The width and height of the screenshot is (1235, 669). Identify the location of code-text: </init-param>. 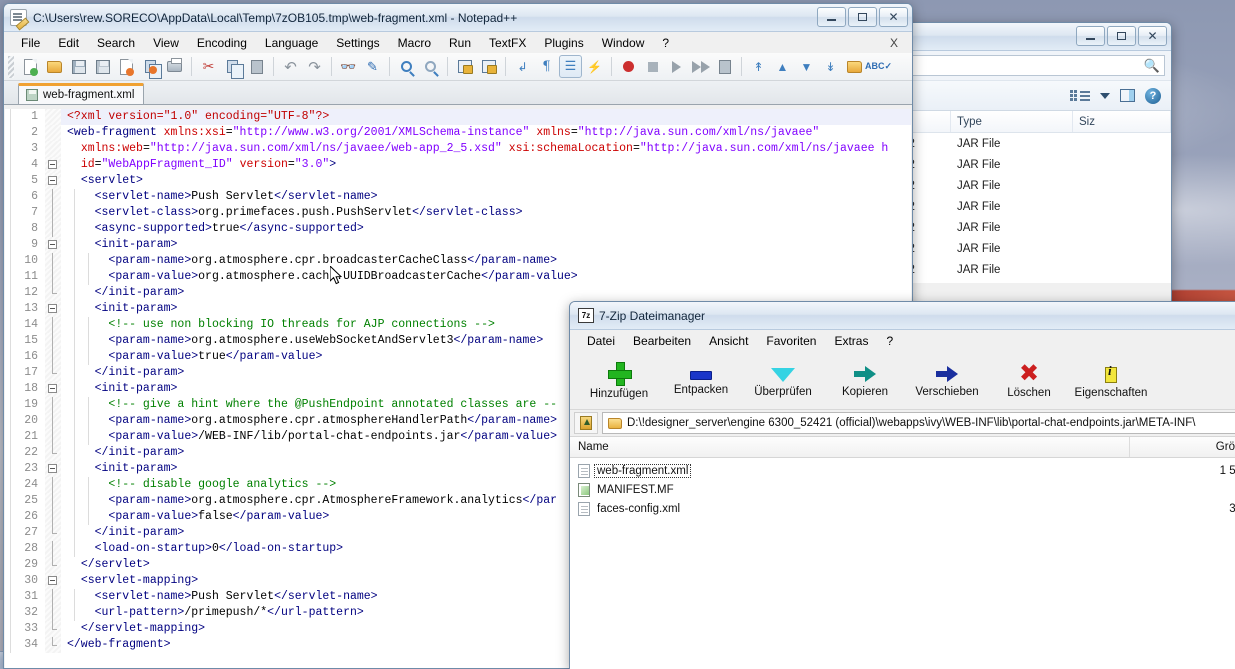
(486, 293).